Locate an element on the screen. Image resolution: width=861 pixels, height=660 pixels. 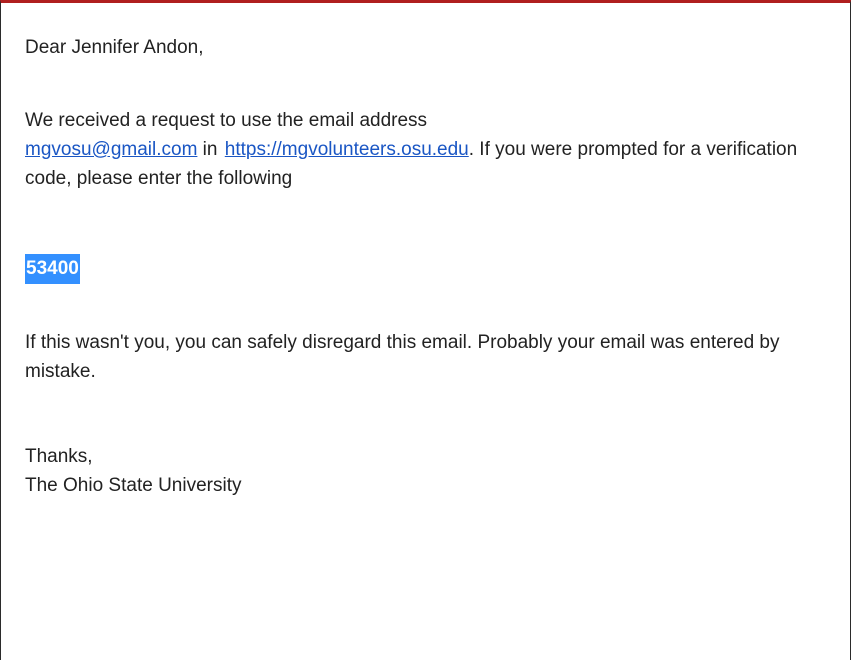
verification-code: 53400 is located at coordinates (52, 269).